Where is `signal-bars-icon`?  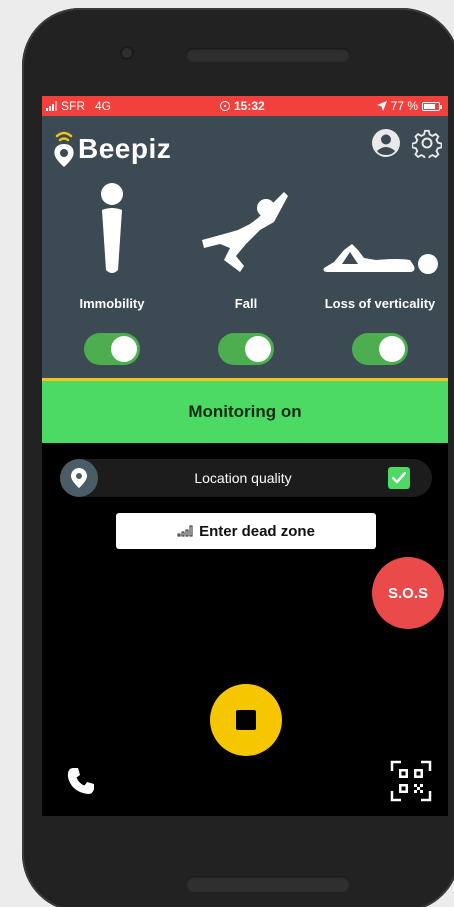 signal-bars-icon is located at coordinates (185, 531).